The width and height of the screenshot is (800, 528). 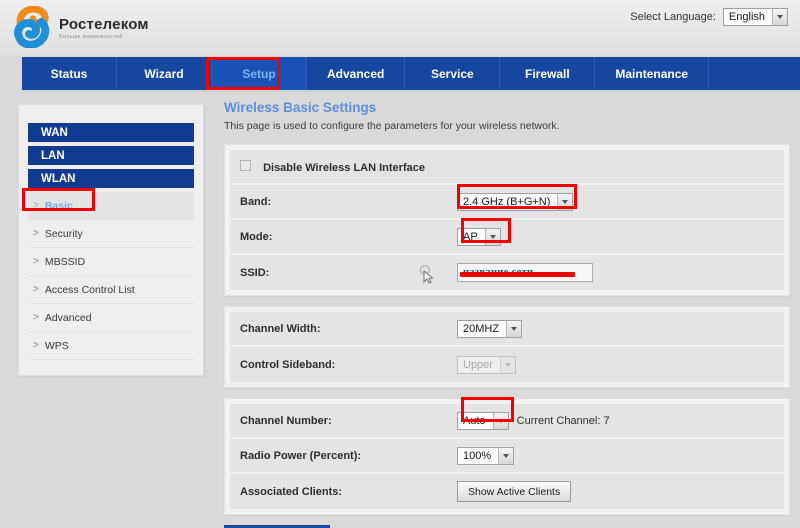 What do you see at coordinates (259, 73) in the screenshot?
I see `nav-item-setup: Setup` at bounding box center [259, 73].